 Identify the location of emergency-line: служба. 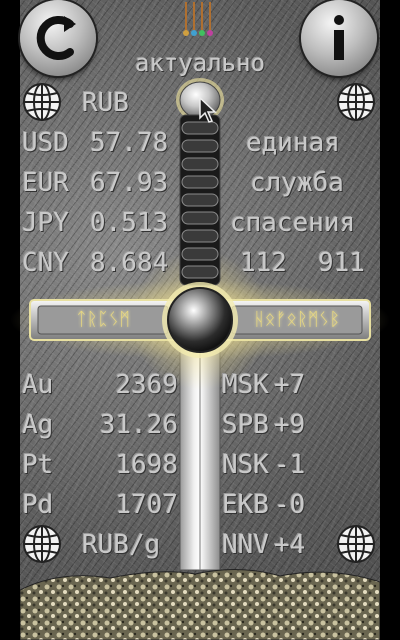
(297, 183).